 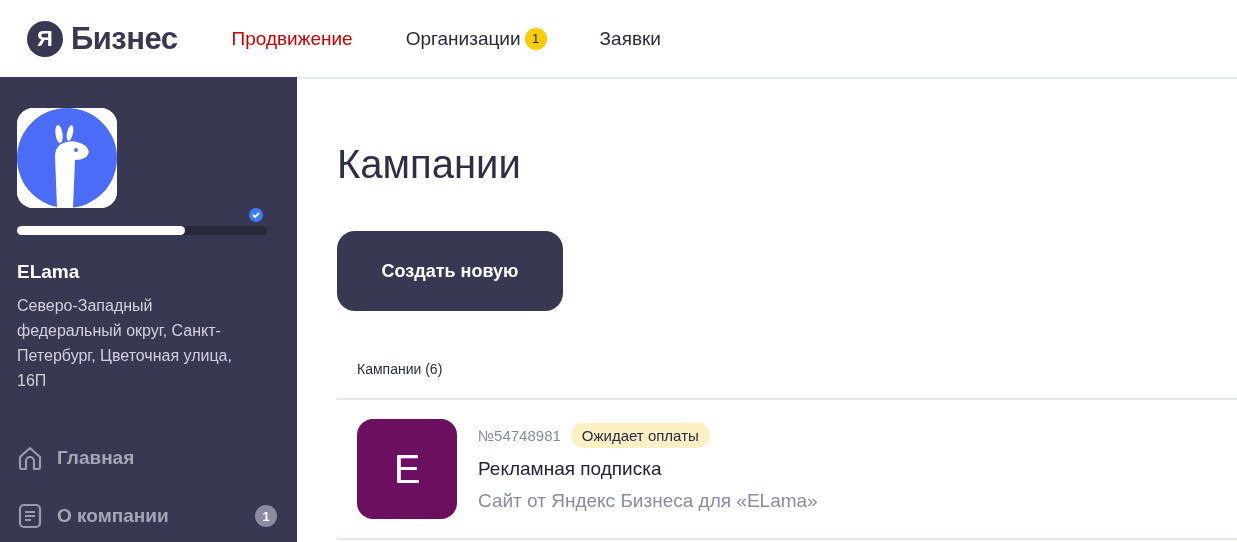 I want to click on company-address: Северо-Западный федеральный округ, Санкт-Петербург, Цветочная улица, 16П, so click(x=125, y=343).